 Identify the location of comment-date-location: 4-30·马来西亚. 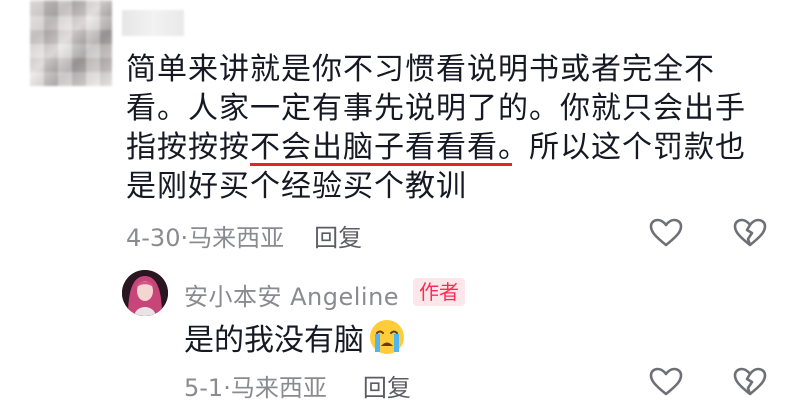
(205, 238).